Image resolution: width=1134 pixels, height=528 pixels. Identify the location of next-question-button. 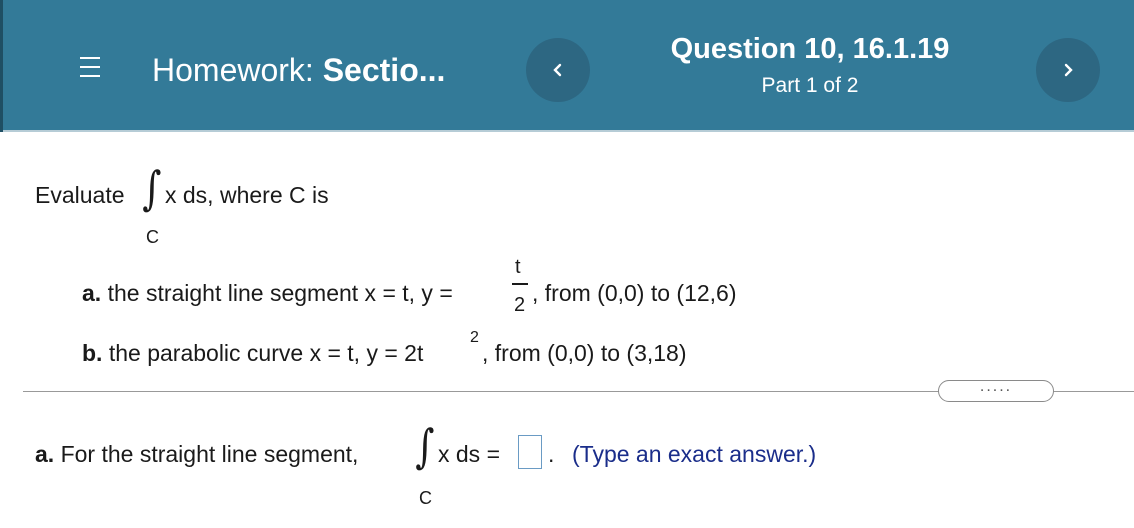
(1068, 70).